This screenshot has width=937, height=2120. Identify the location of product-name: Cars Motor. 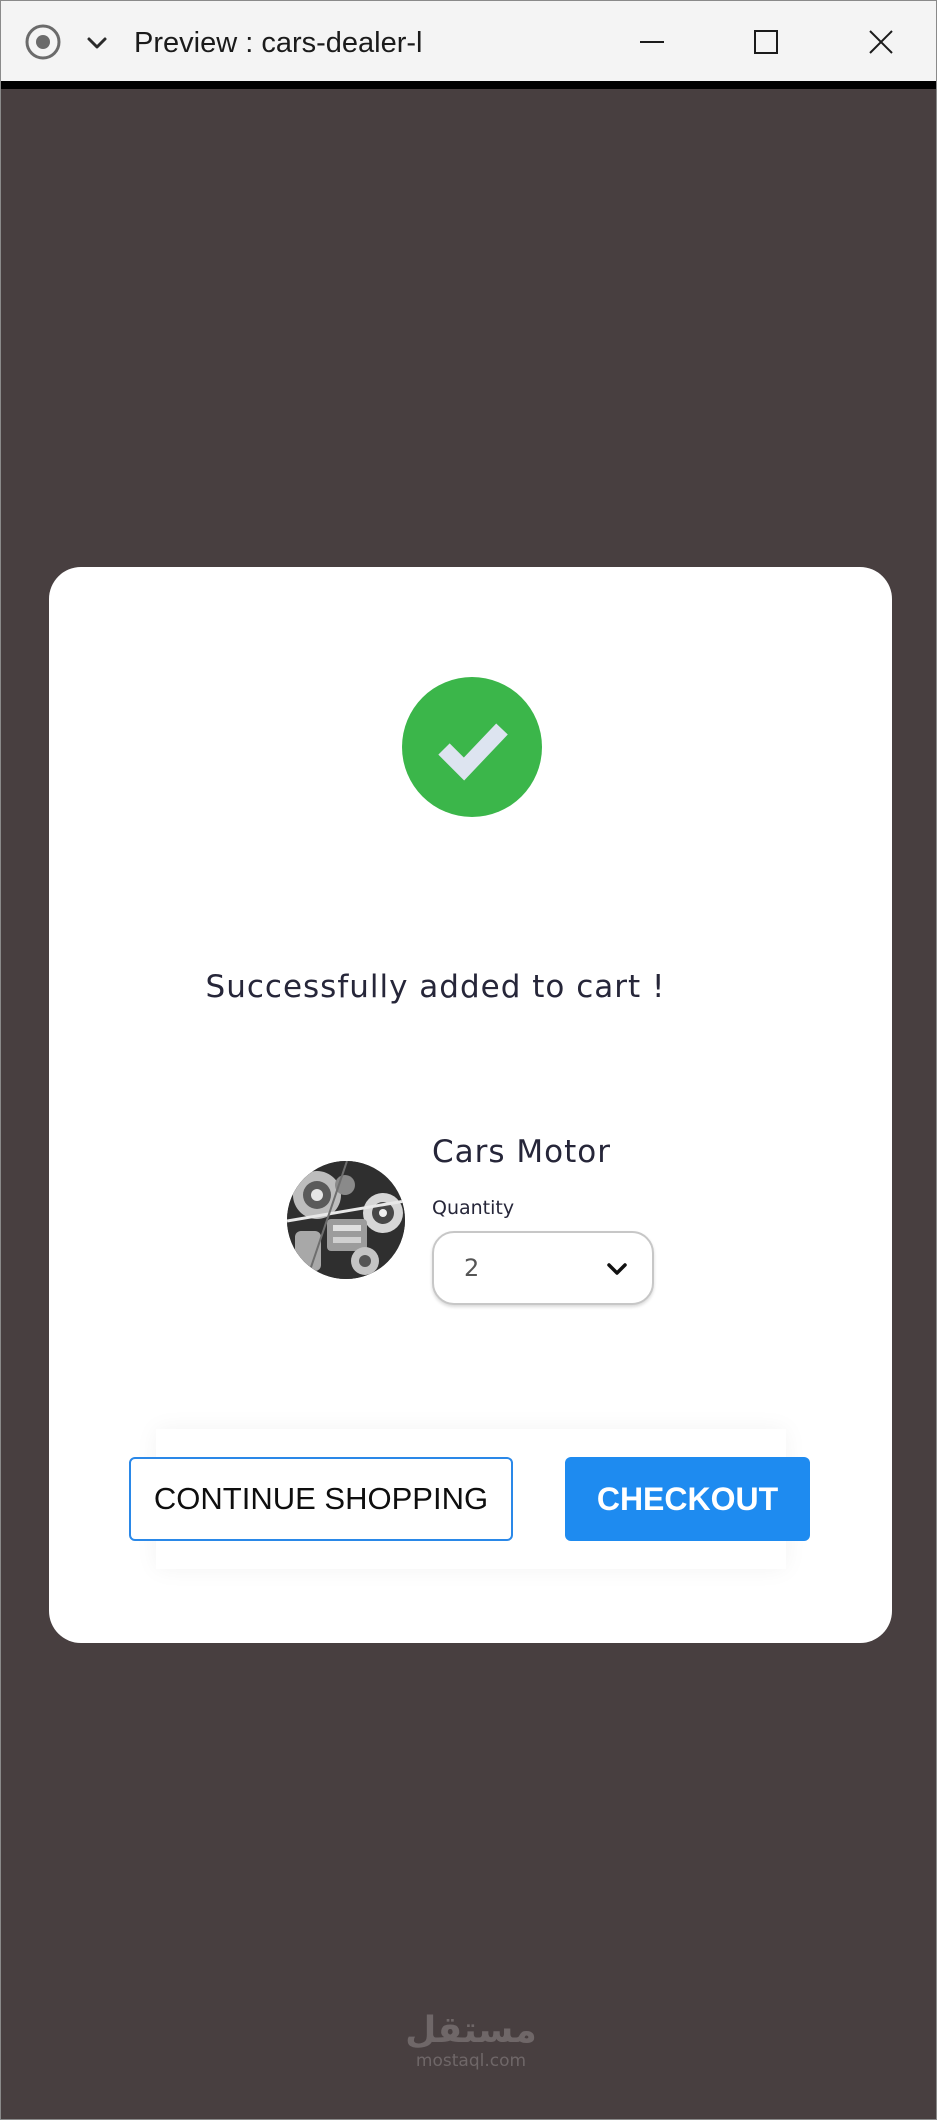
(521, 1152).